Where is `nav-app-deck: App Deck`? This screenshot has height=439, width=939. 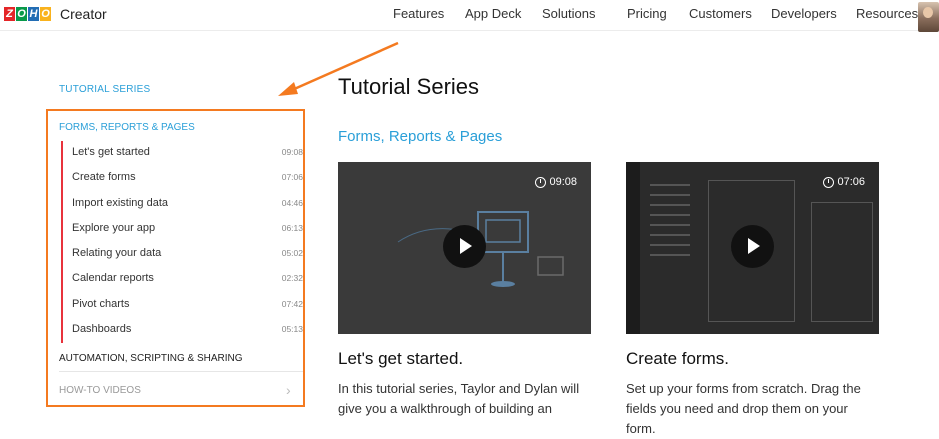 nav-app-deck: App Deck is located at coordinates (493, 13).